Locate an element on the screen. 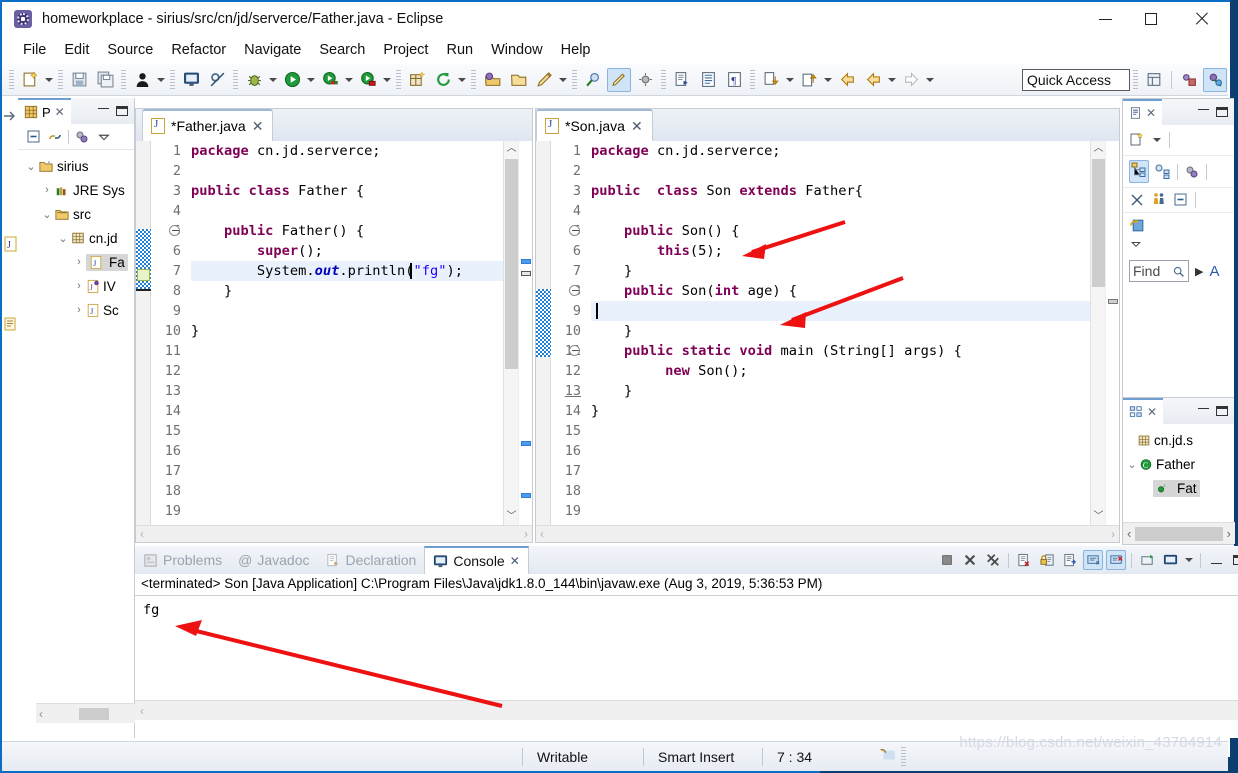 The image size is (1238, 773). forward-button is located at coordinates (911, 80).